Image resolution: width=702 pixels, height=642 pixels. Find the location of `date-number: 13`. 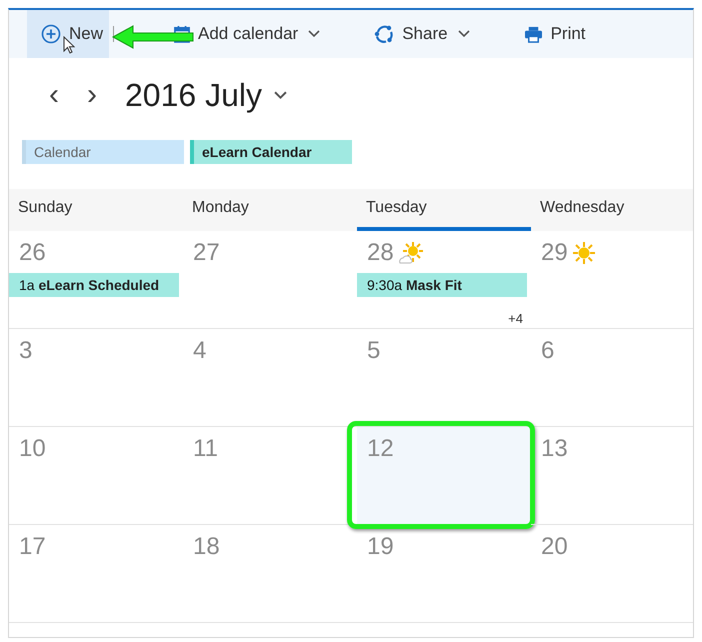

date-number: 13 is located at coordinates (554, 449).